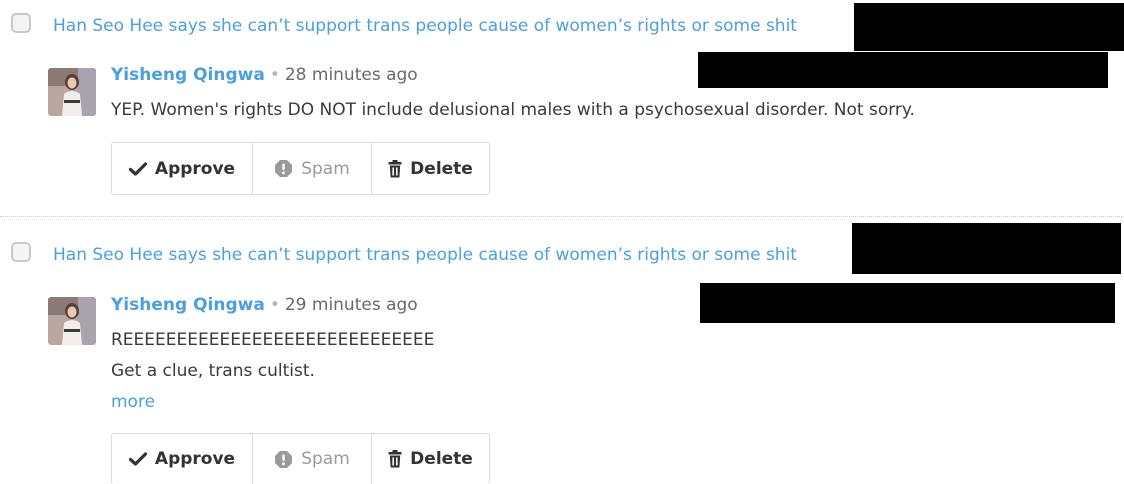 The width and height of the screenshot is (1124, 484). What do you see at coordinates (351, 305) in the screenshot?
I see `comment-time: 29 minutes ago` at bounding box center [351, 305].